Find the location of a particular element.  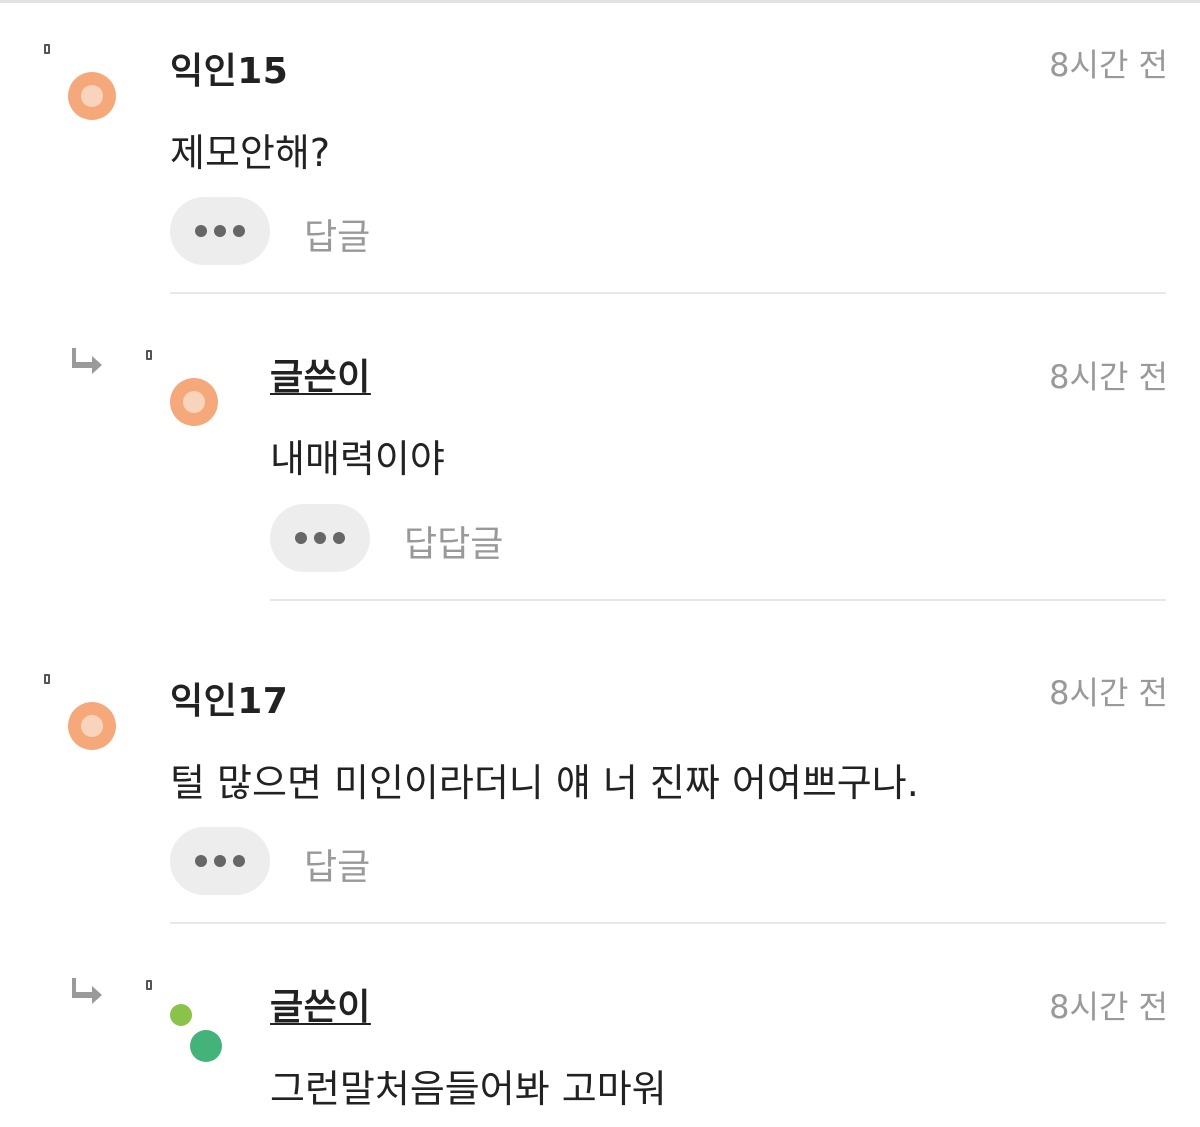

comment-text: 털 많으면 미인이라더니 얘 너 진짜 어여쁘구나. is located at coordinates (544, 783).